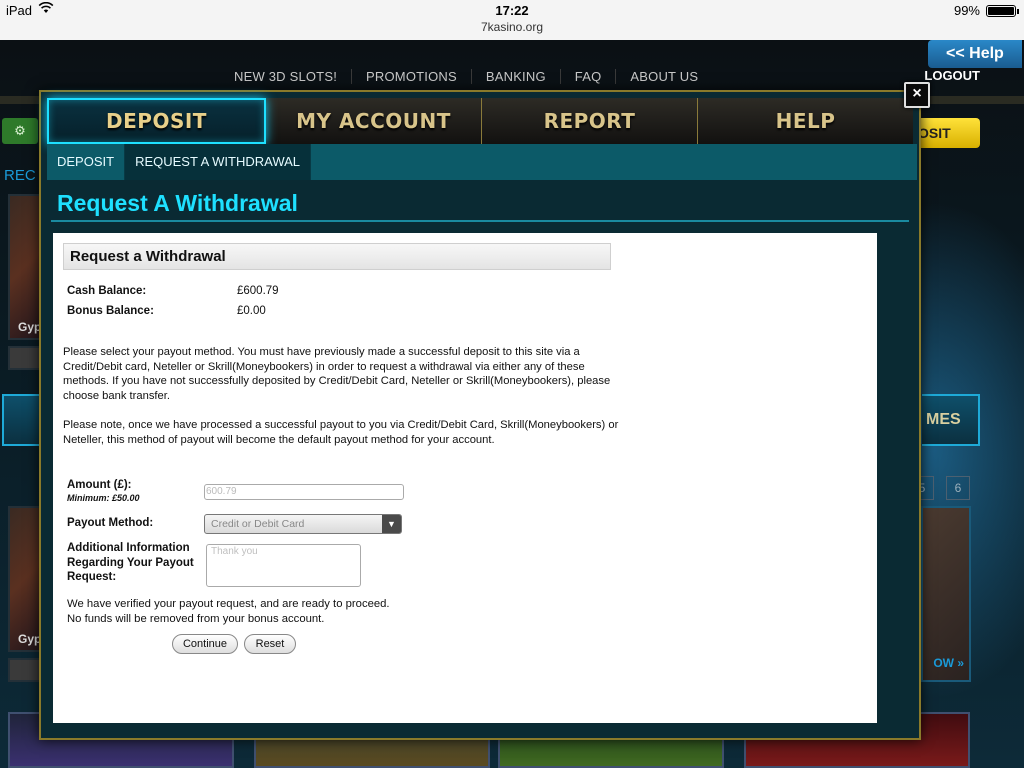 The image size is (1024, 768). Describe the element at coordinates (374, 121) in the screenshot. I see `tab-my-account: MY ACCOUNT` at that location.